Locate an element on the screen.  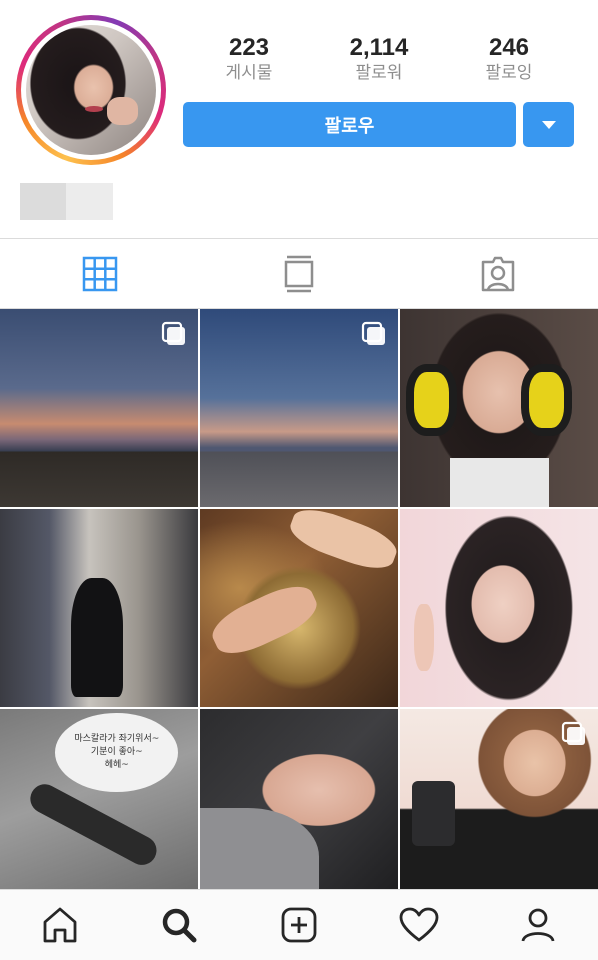
grid-icon is located at coordinates (99, 274).